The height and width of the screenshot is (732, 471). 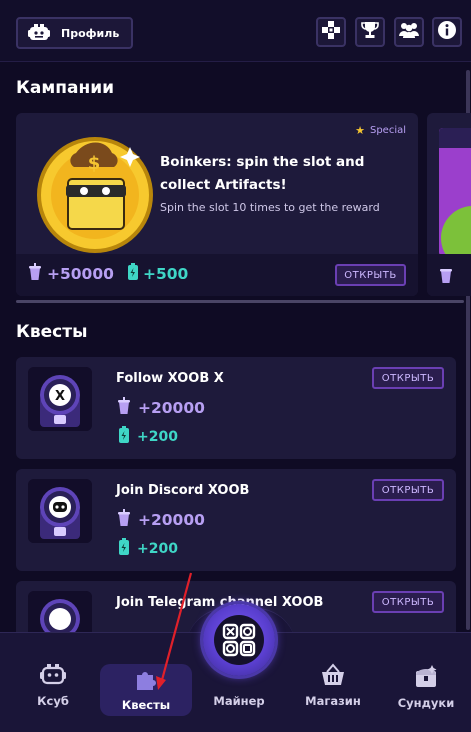 What do you see at coordinates (239, 701) in the screenshot?
I see `nav-label-miner: Майнер` at bounding box center [239, 701].